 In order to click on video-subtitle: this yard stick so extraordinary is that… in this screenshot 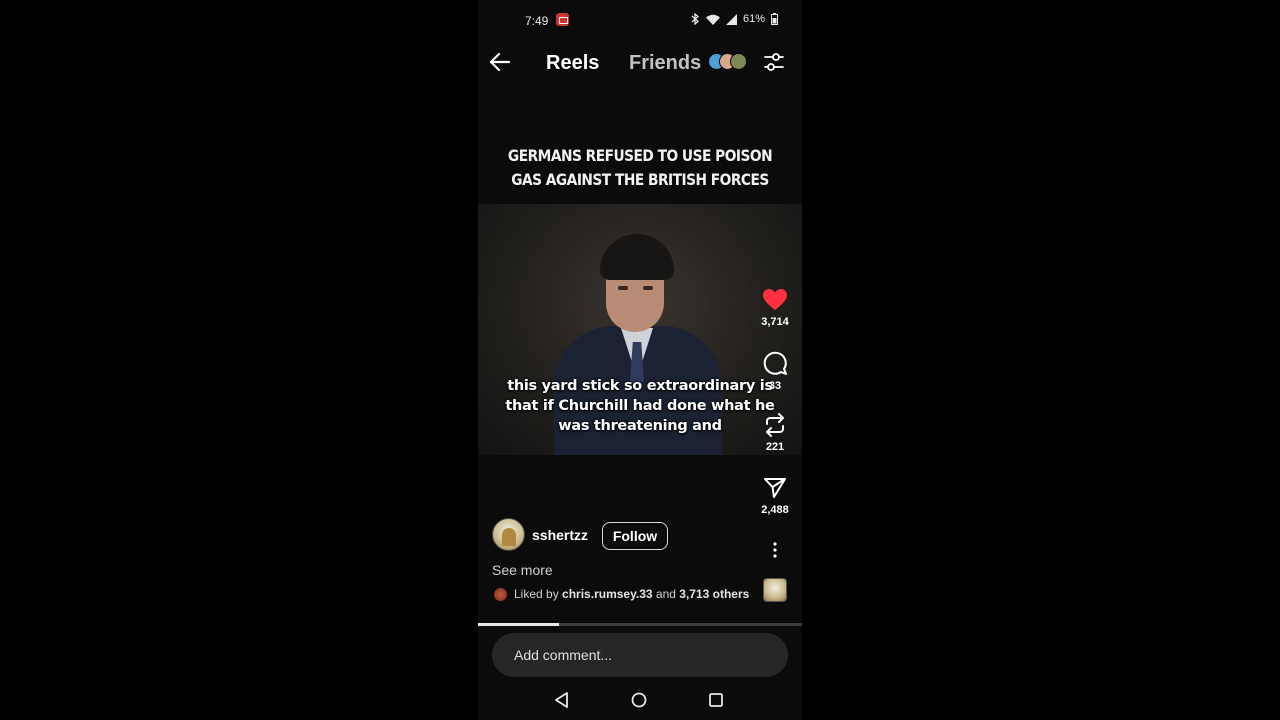, I will do `click(640, 406)`.